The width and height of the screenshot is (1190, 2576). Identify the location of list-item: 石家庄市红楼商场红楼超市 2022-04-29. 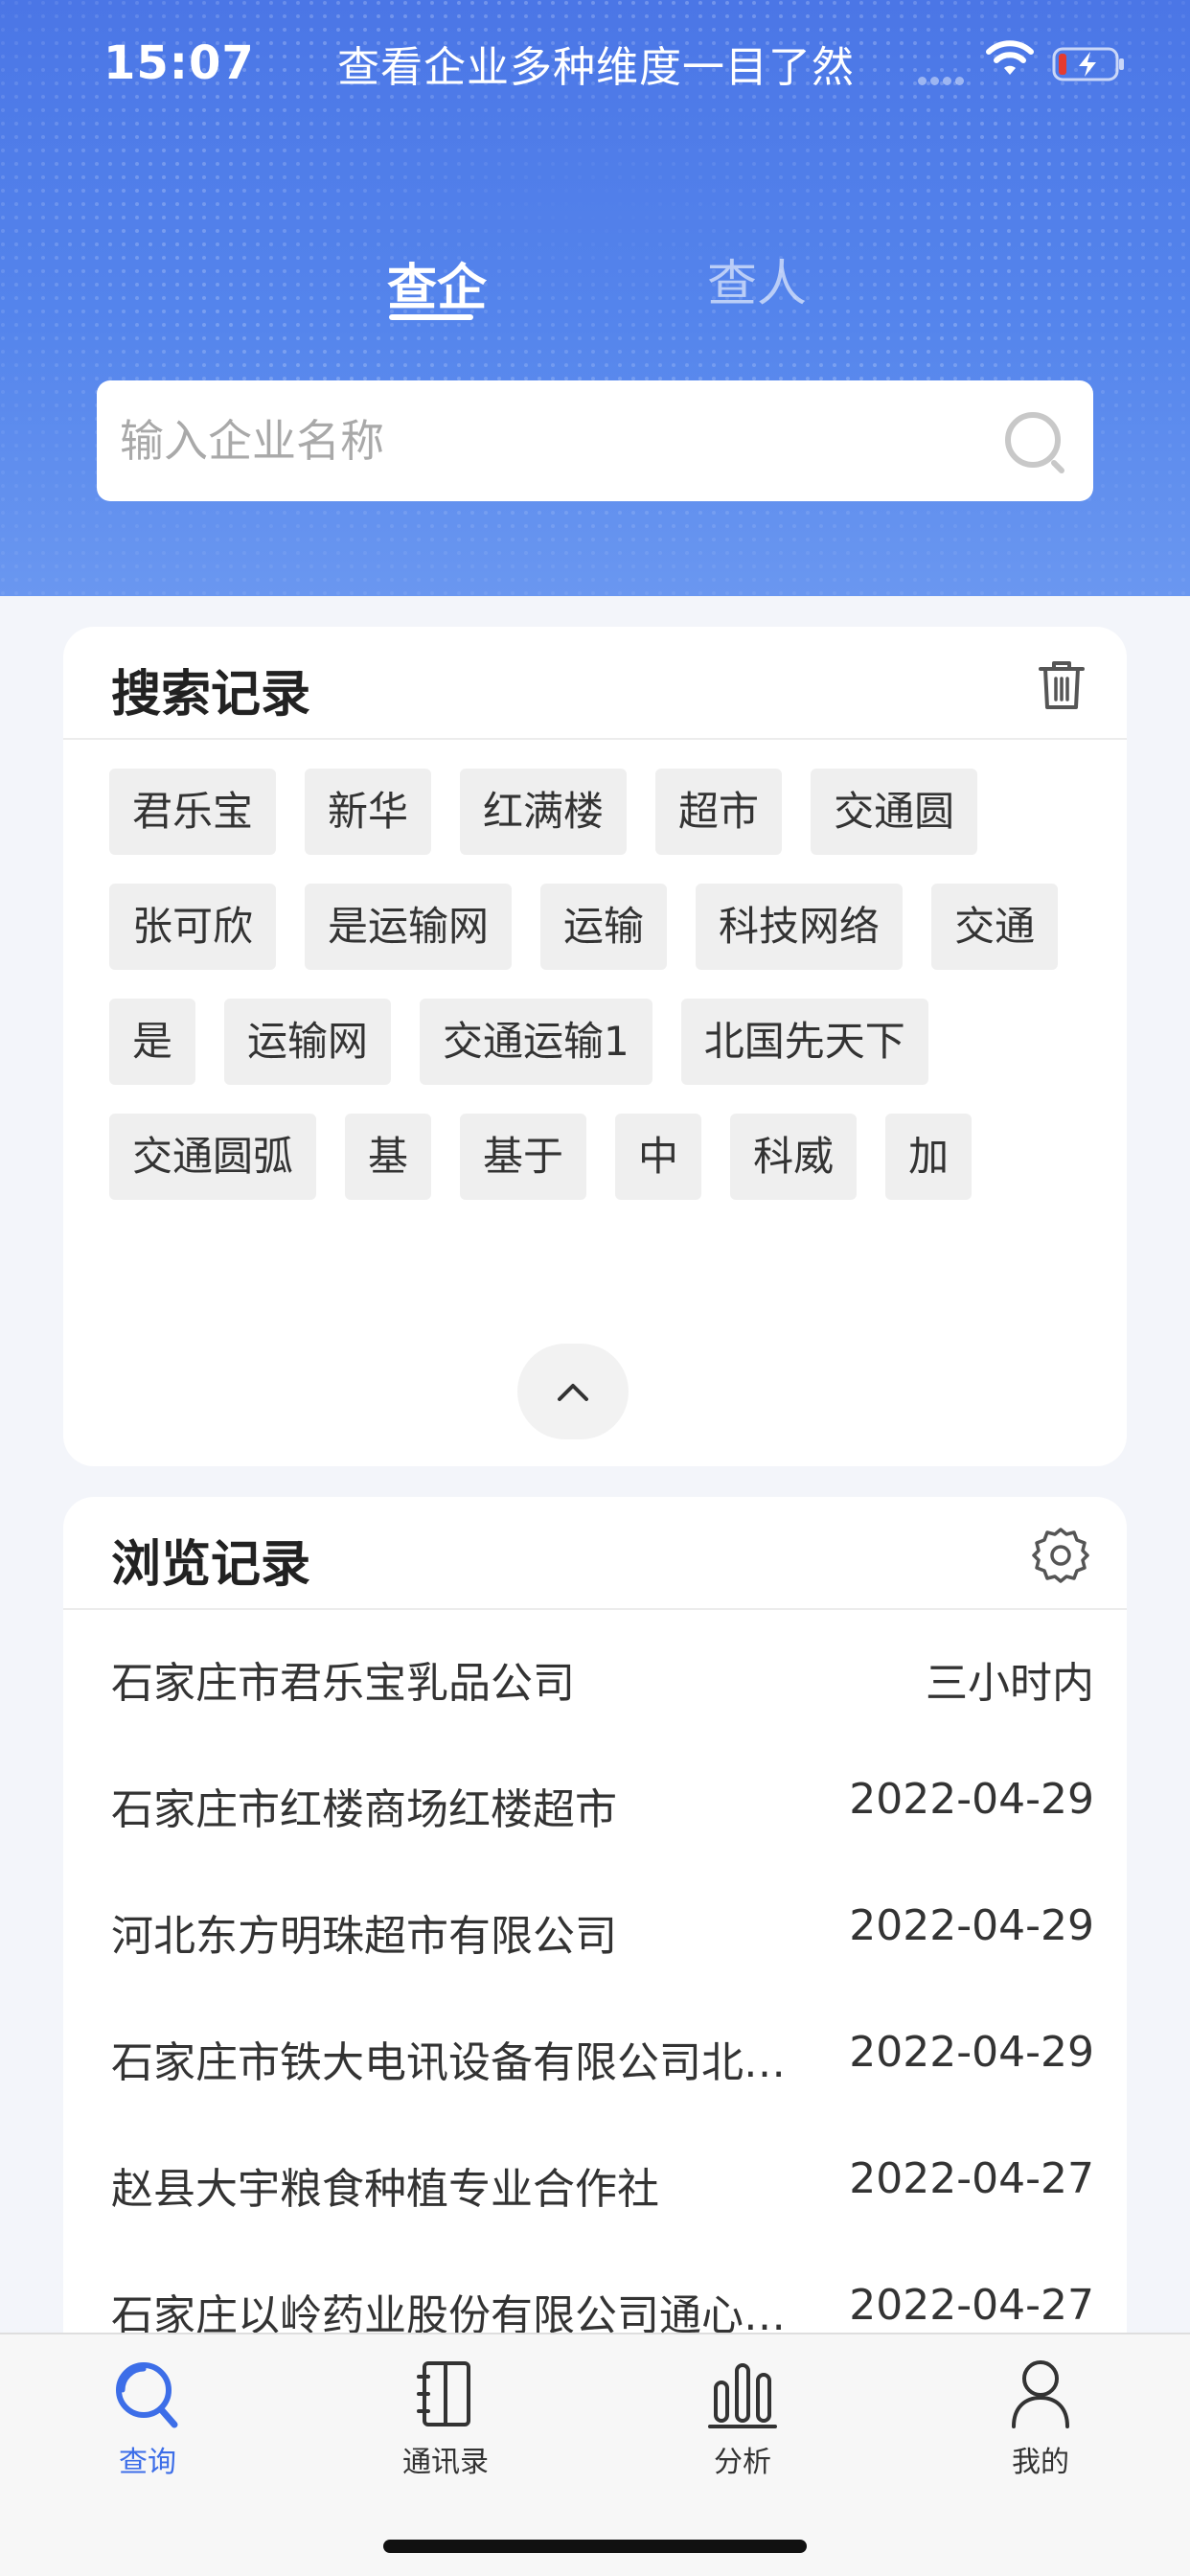
(595, 1801).